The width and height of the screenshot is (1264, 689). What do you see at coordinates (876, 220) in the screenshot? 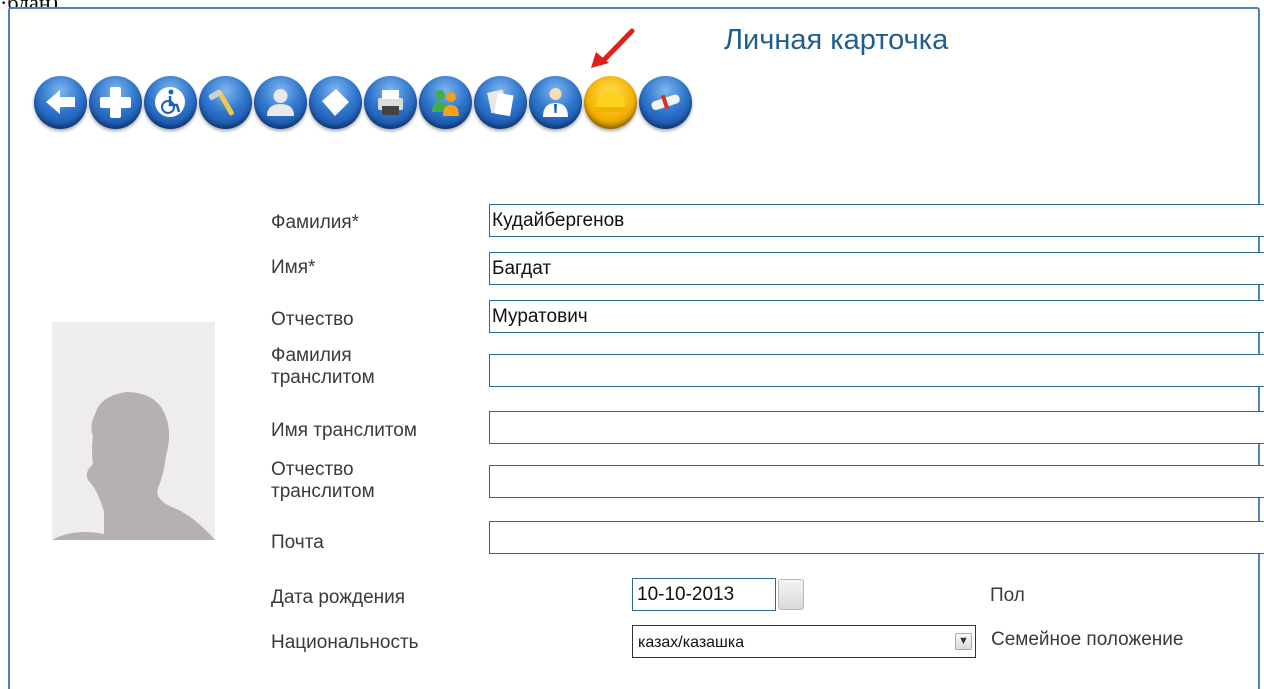
I see `surname-field` at bounding box center [876, 220].